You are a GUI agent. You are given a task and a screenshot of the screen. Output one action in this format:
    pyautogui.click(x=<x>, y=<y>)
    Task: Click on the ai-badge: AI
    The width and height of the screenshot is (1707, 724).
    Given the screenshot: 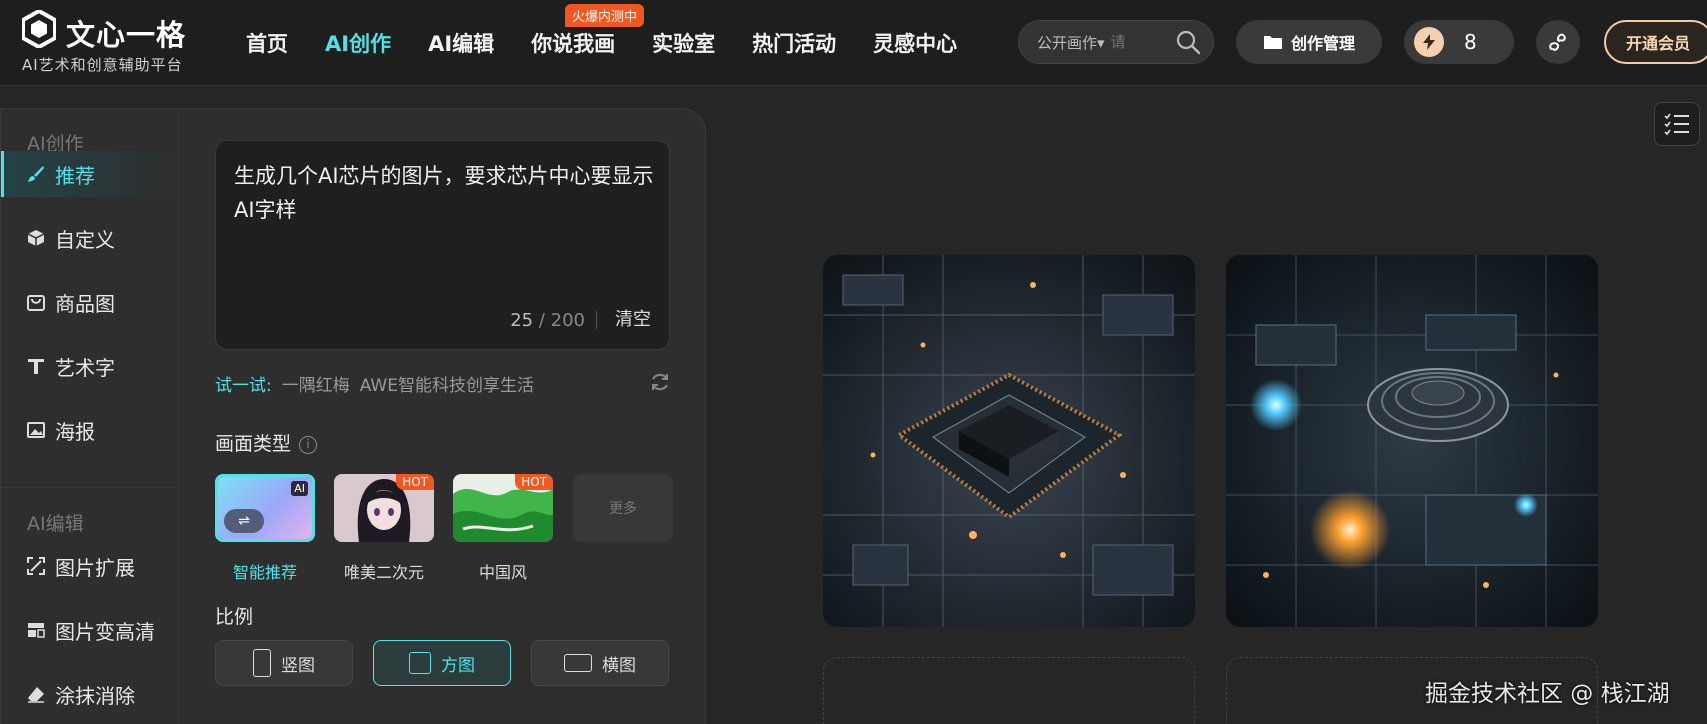 What is the action you would take?
    pyautogui.click(x=299, y=488)
    